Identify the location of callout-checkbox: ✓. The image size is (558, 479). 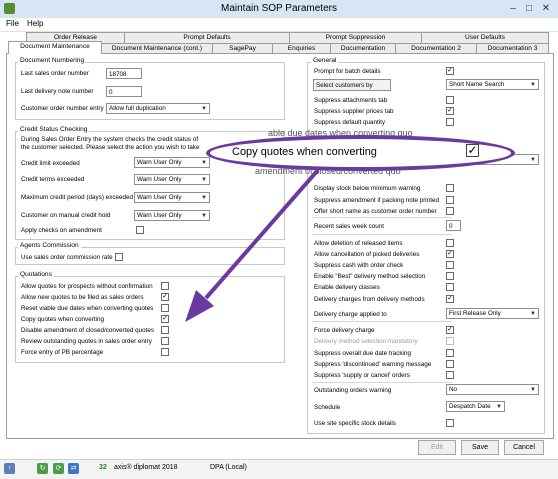
(472, 150).